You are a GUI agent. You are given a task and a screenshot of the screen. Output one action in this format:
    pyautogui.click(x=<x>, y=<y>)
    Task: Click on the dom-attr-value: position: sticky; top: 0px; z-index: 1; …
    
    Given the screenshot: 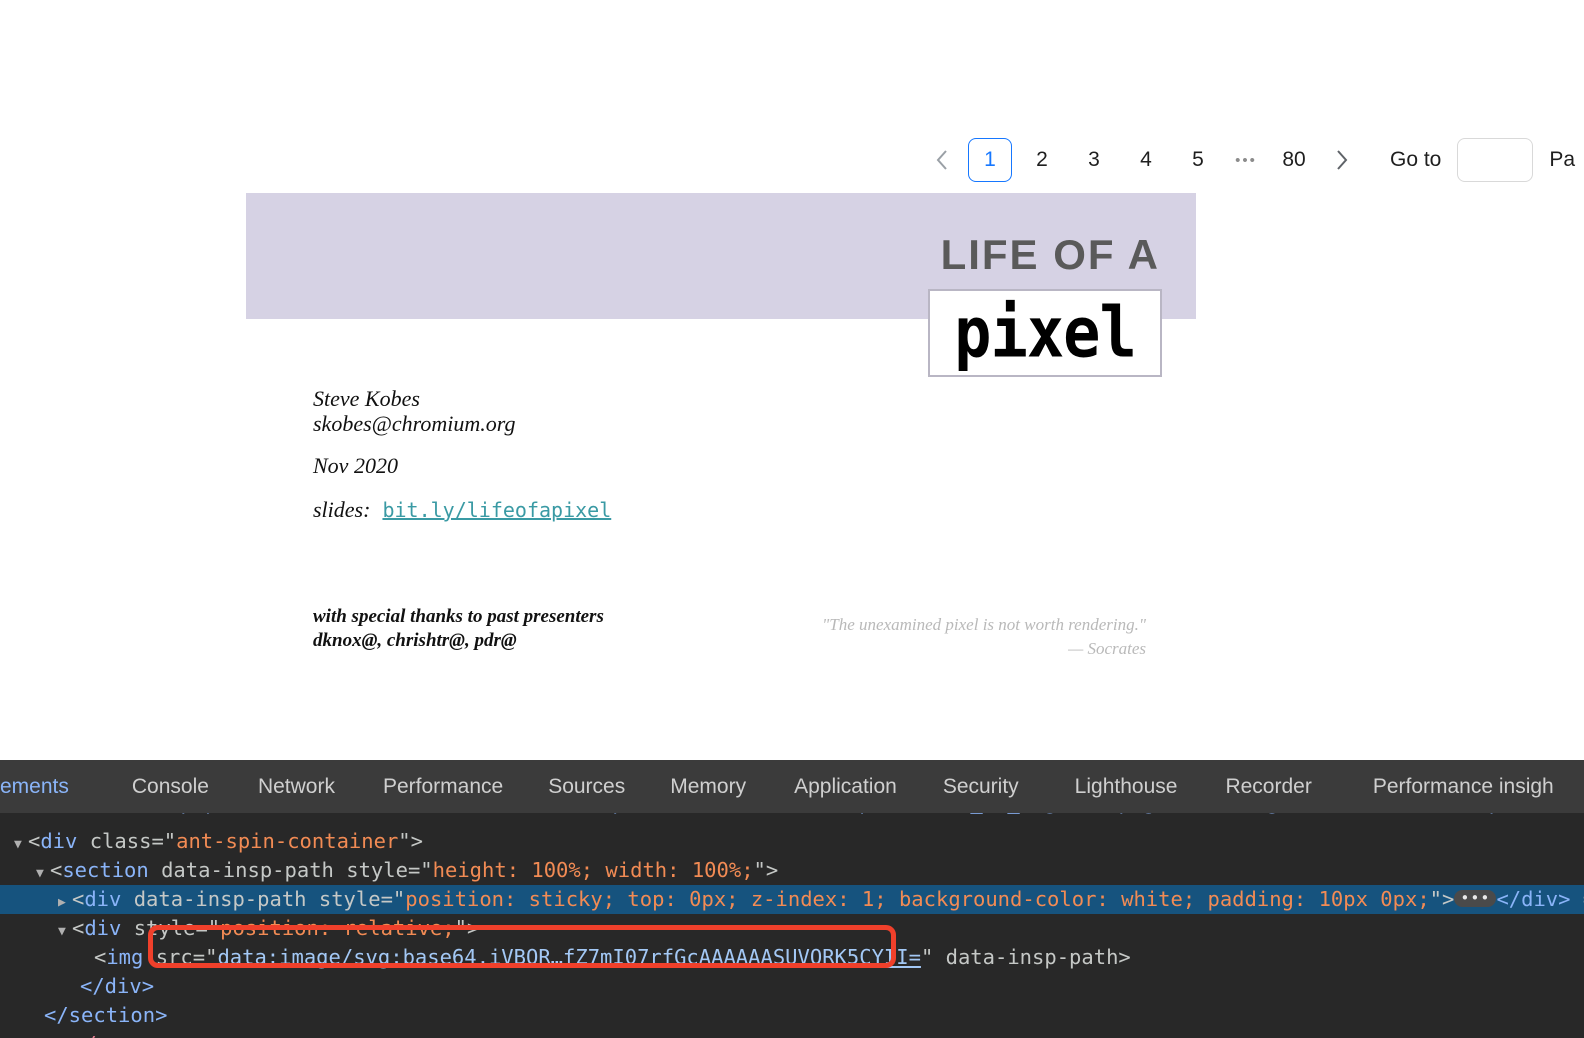 What is the action you would take?
    pyautogui.click(x=917, y=899)
    